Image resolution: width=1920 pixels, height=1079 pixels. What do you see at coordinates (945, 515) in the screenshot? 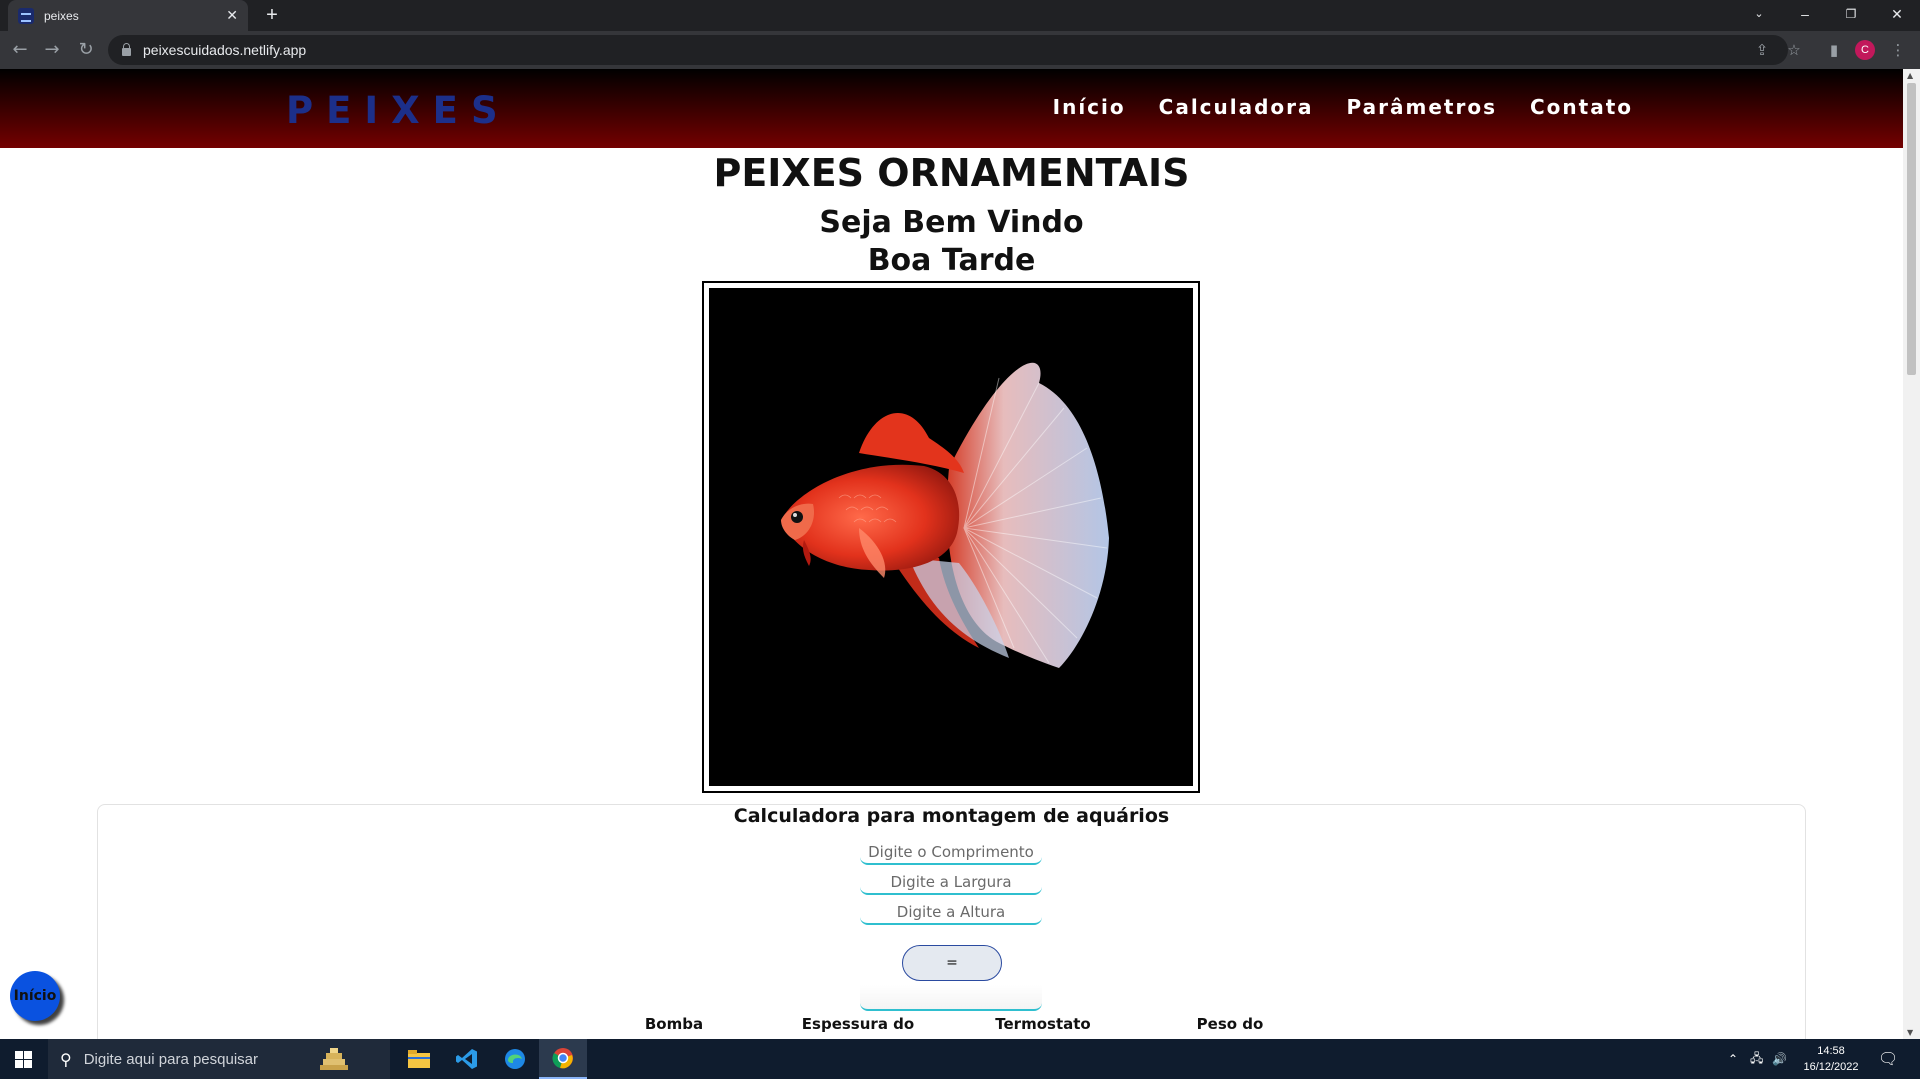
I see `betta-fish-illustration` at bounding box center [945, 515].